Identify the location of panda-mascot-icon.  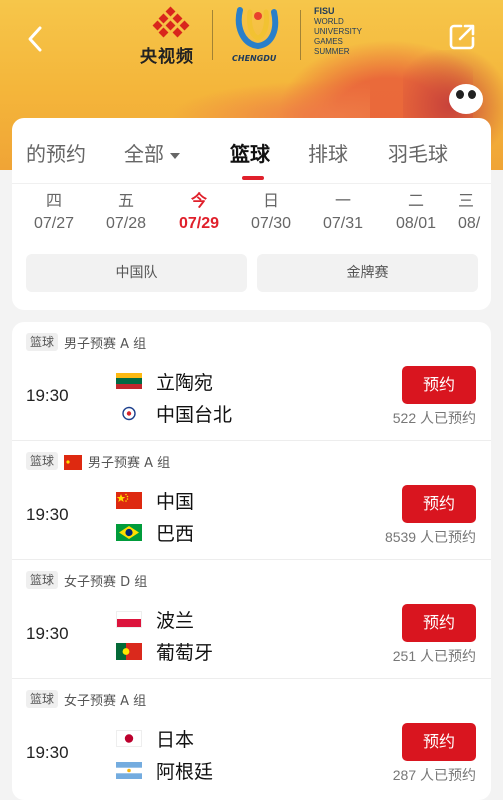
(466, 99).